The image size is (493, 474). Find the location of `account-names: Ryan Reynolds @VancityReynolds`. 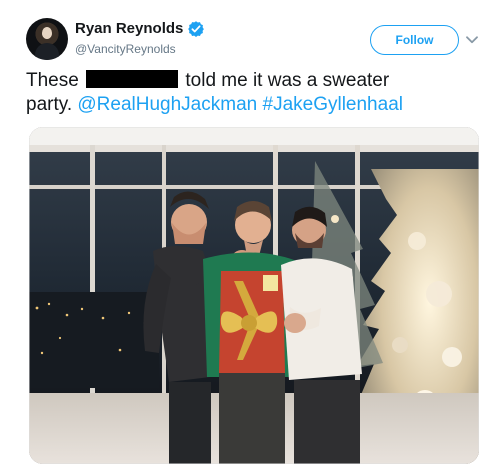

account-names: Ryan Reynolds @VancityReynolds is located at coordinates (200, 37).